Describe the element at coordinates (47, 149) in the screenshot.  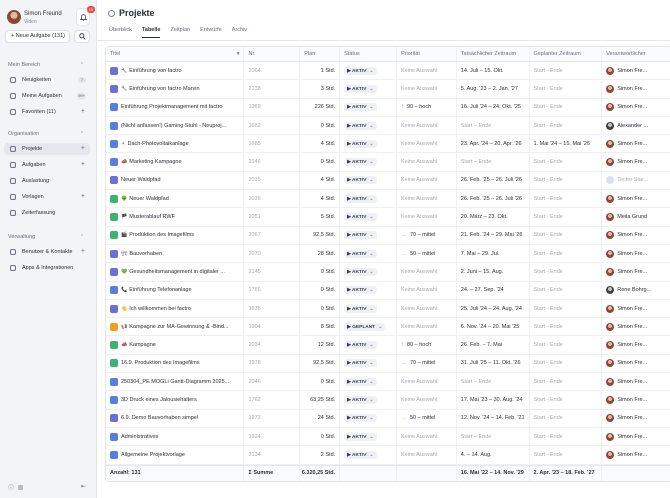
I see `sidebar-item-projekte: Projekte +` at that location.